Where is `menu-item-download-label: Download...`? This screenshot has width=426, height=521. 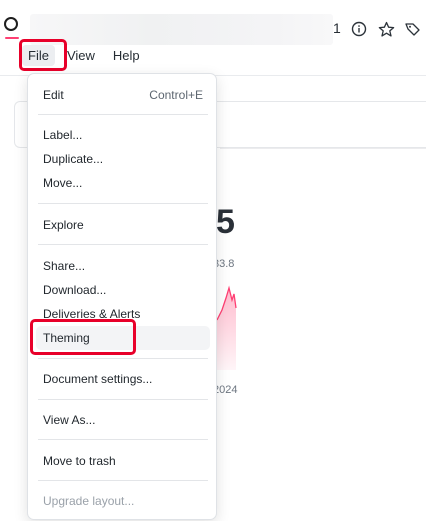 menu-item-download-label: Download... is located at coordinates (75, 290).